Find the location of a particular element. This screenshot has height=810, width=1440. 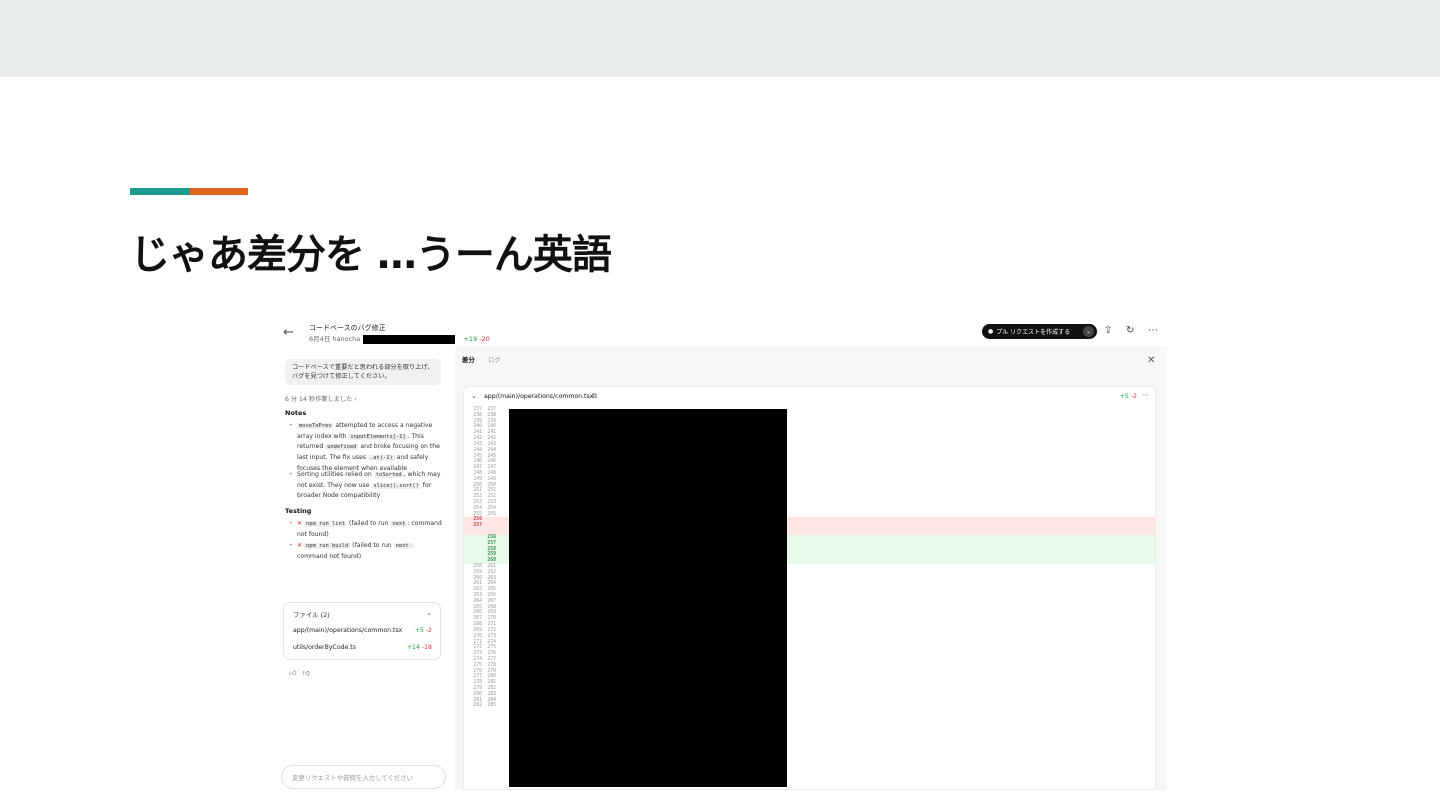

file-path: utils/orderByCode.ts is located at coordinates (324, 647).